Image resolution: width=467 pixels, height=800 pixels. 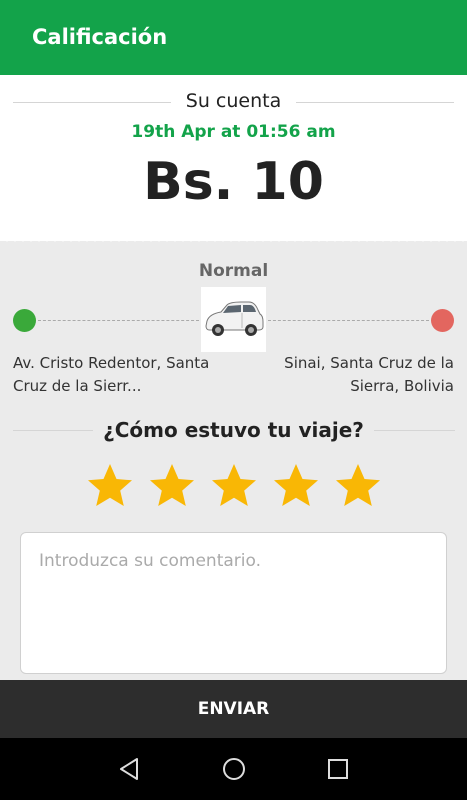 I want to click on home-icon, so click(x=234, y=769).